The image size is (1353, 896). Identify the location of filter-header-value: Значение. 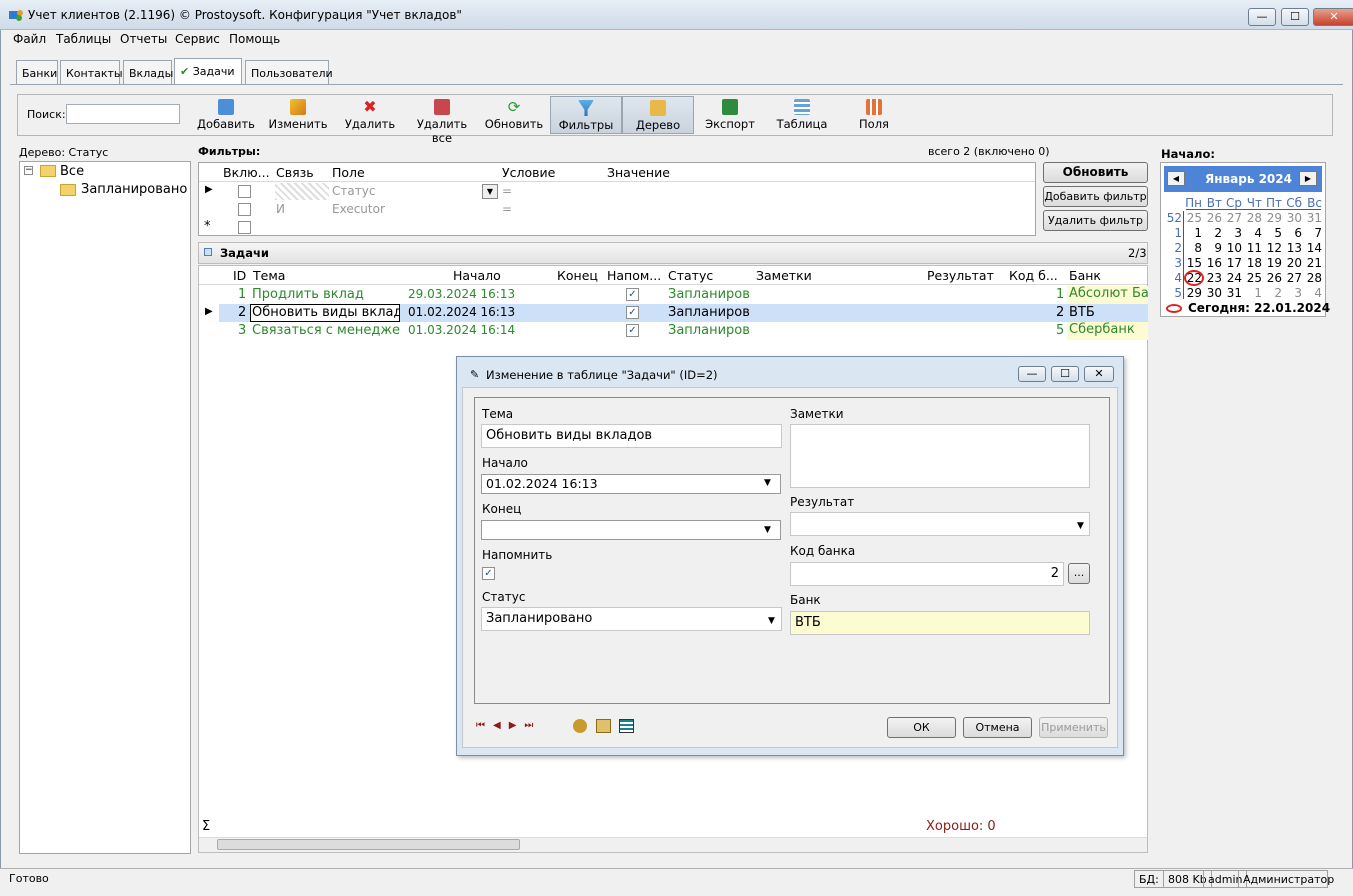
(638, 172).